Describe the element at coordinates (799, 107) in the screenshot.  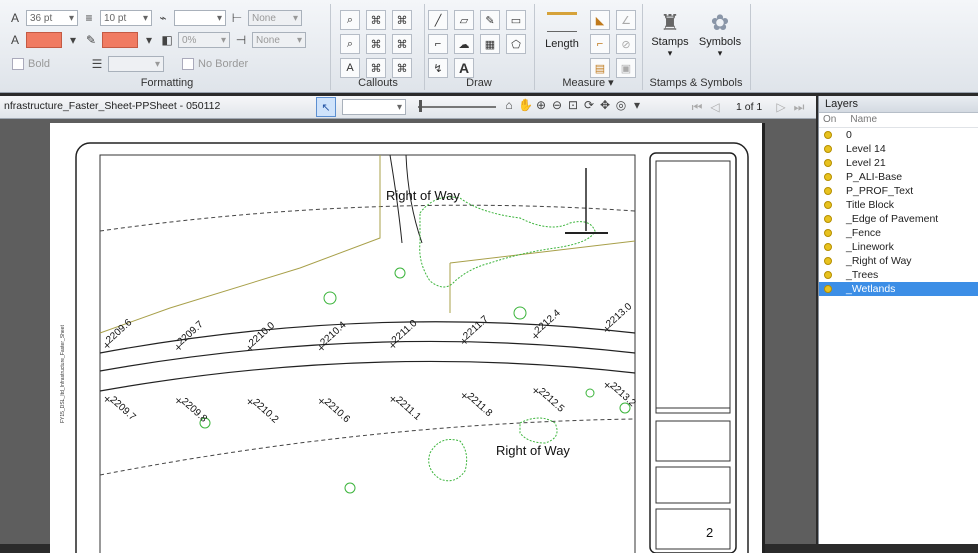
I see `last-page-icon: ⏭` at that location.